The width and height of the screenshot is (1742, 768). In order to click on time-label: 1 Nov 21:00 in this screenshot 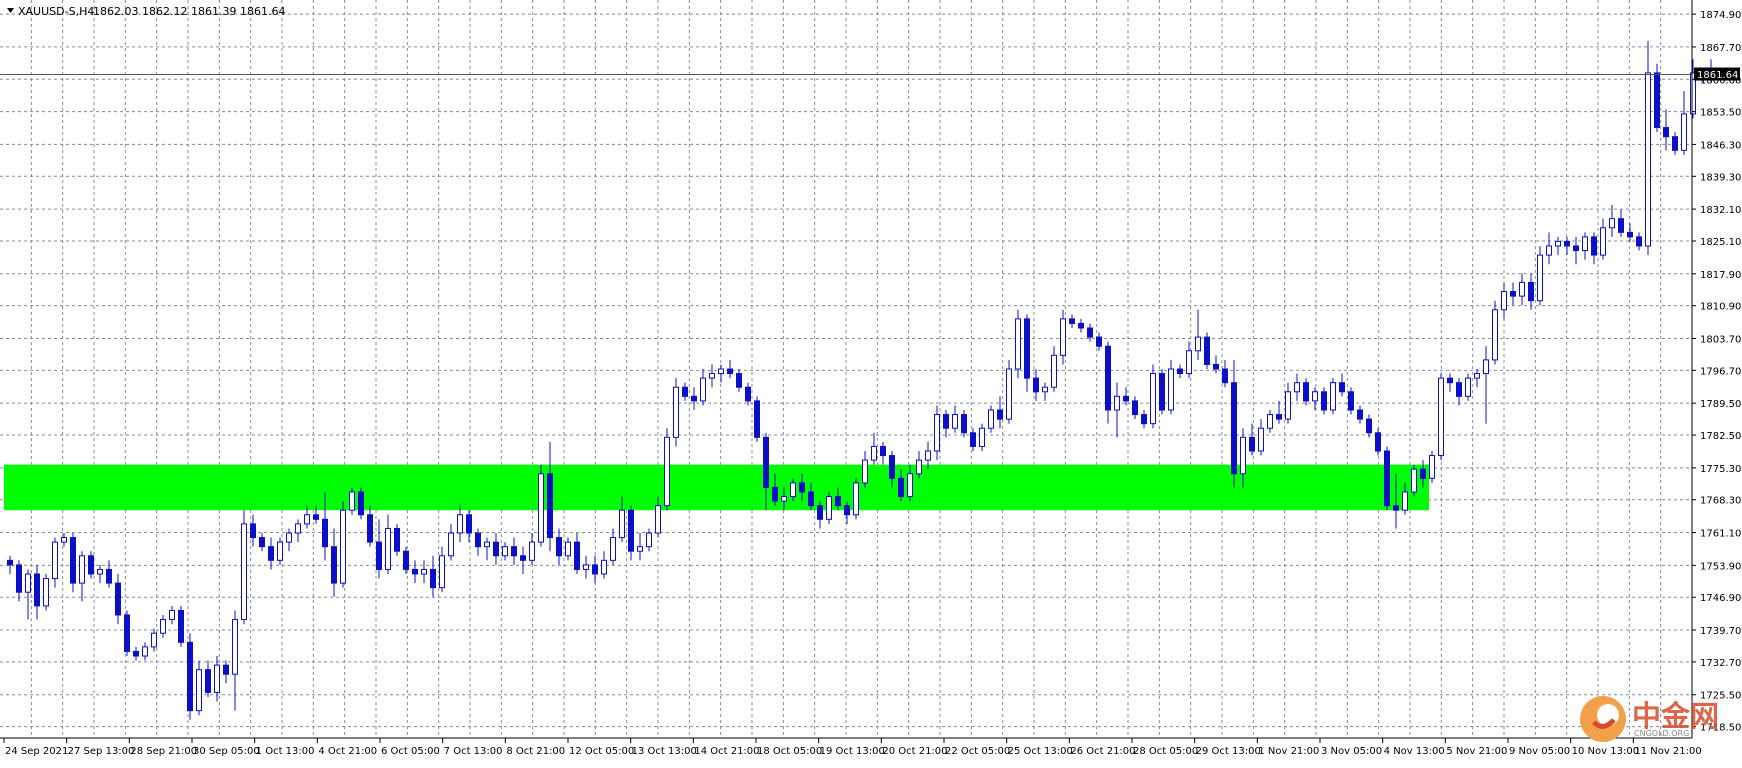, I will do `click(1288, 751)`.